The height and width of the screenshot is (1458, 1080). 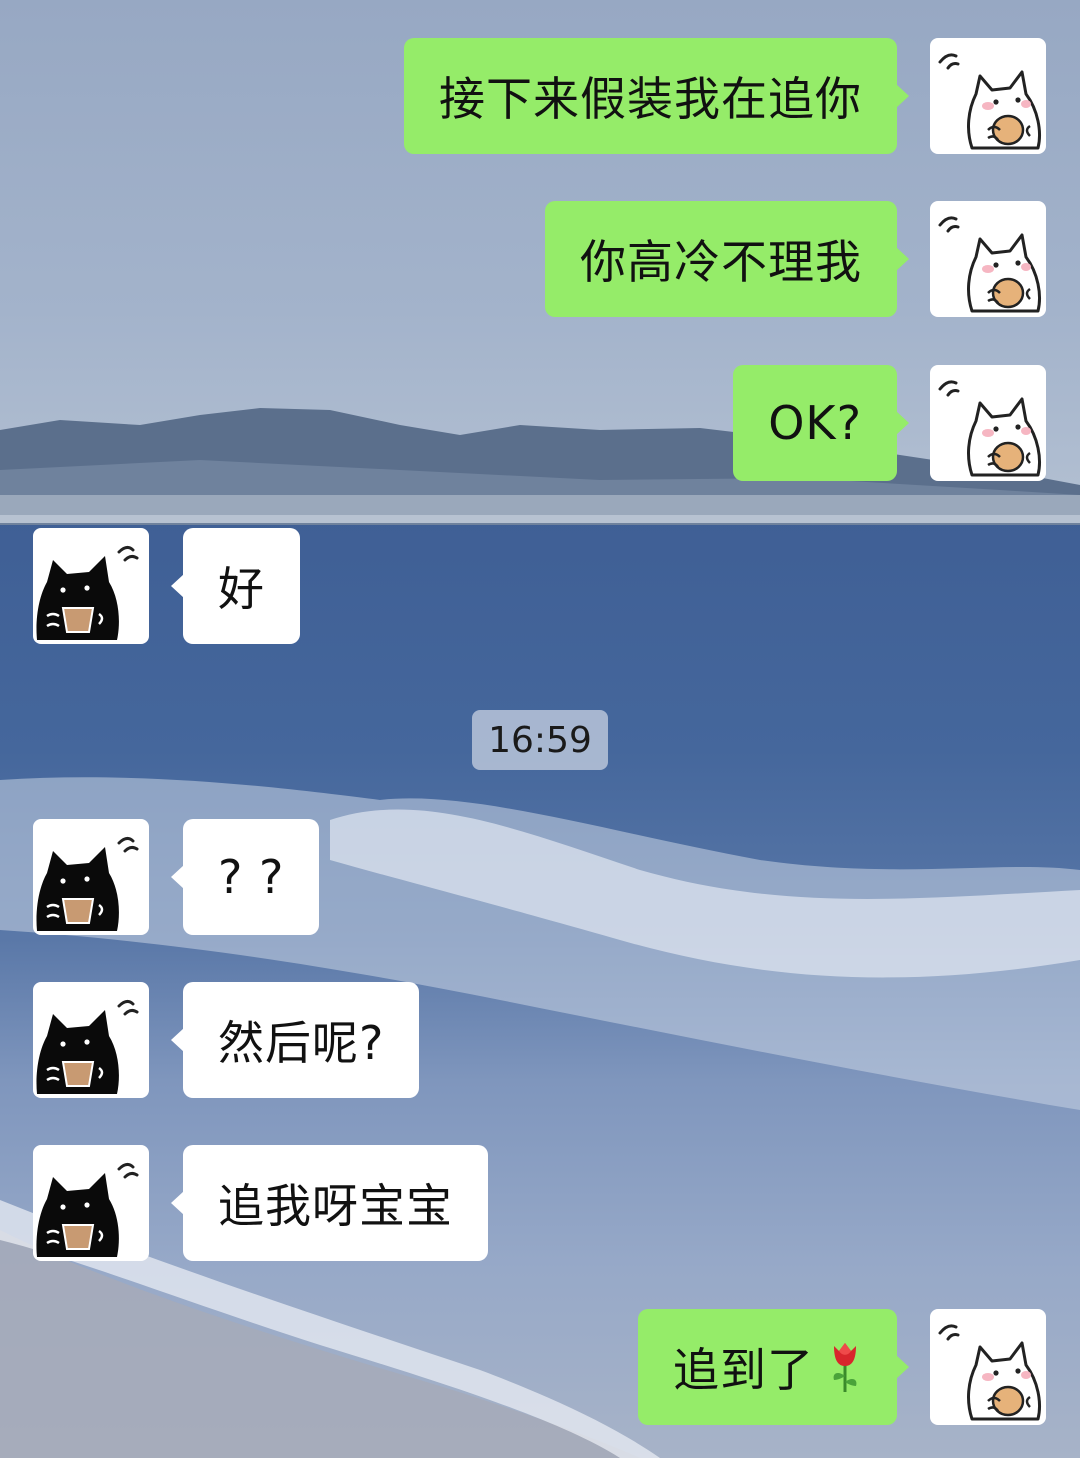 What do you see at coordinates (540, 259) in the screenshot?
I see `message-row: 你高冷不理我` at bounding box center [540, 259].